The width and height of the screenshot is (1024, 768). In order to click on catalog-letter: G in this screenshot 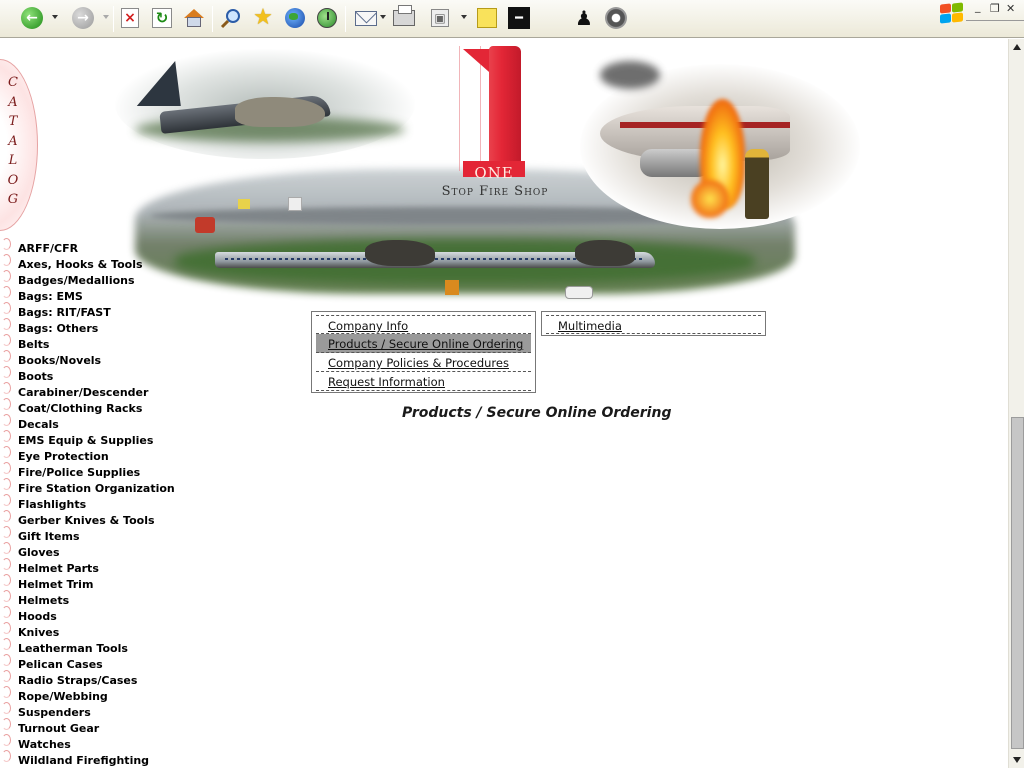, I will do `click(13, 199)`.